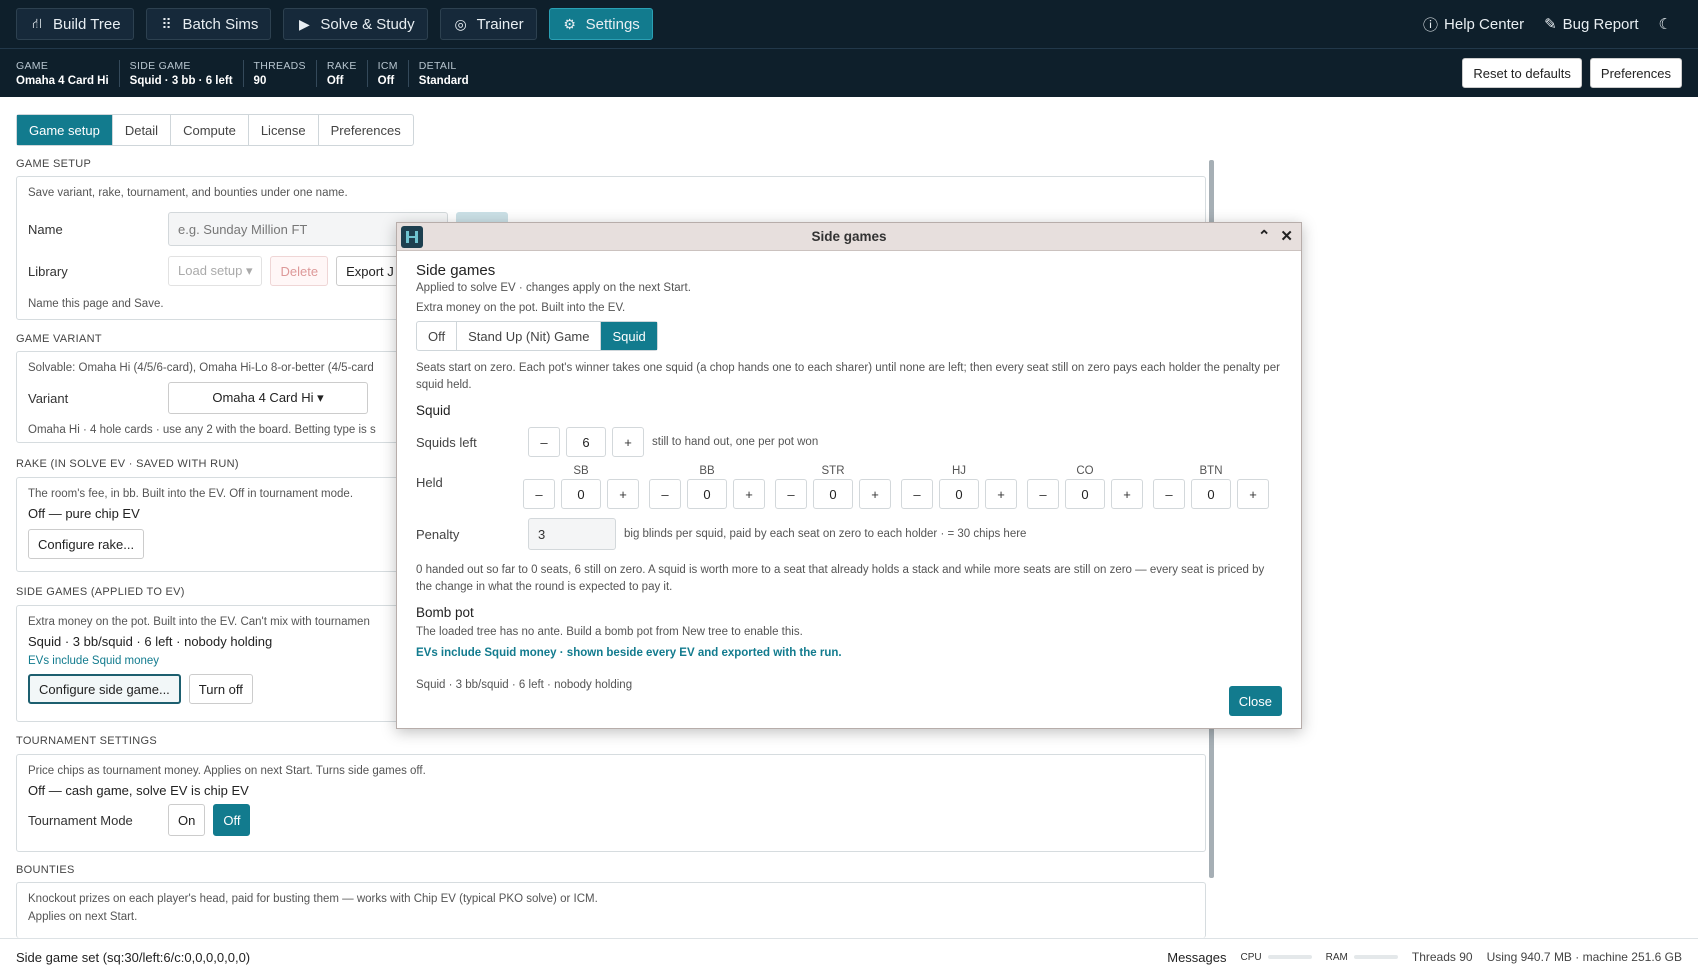 Image resolution: width=1698 pixels, height=975 pixels. I want to click on tab-game-setup: Game setup, so click(64, 130).